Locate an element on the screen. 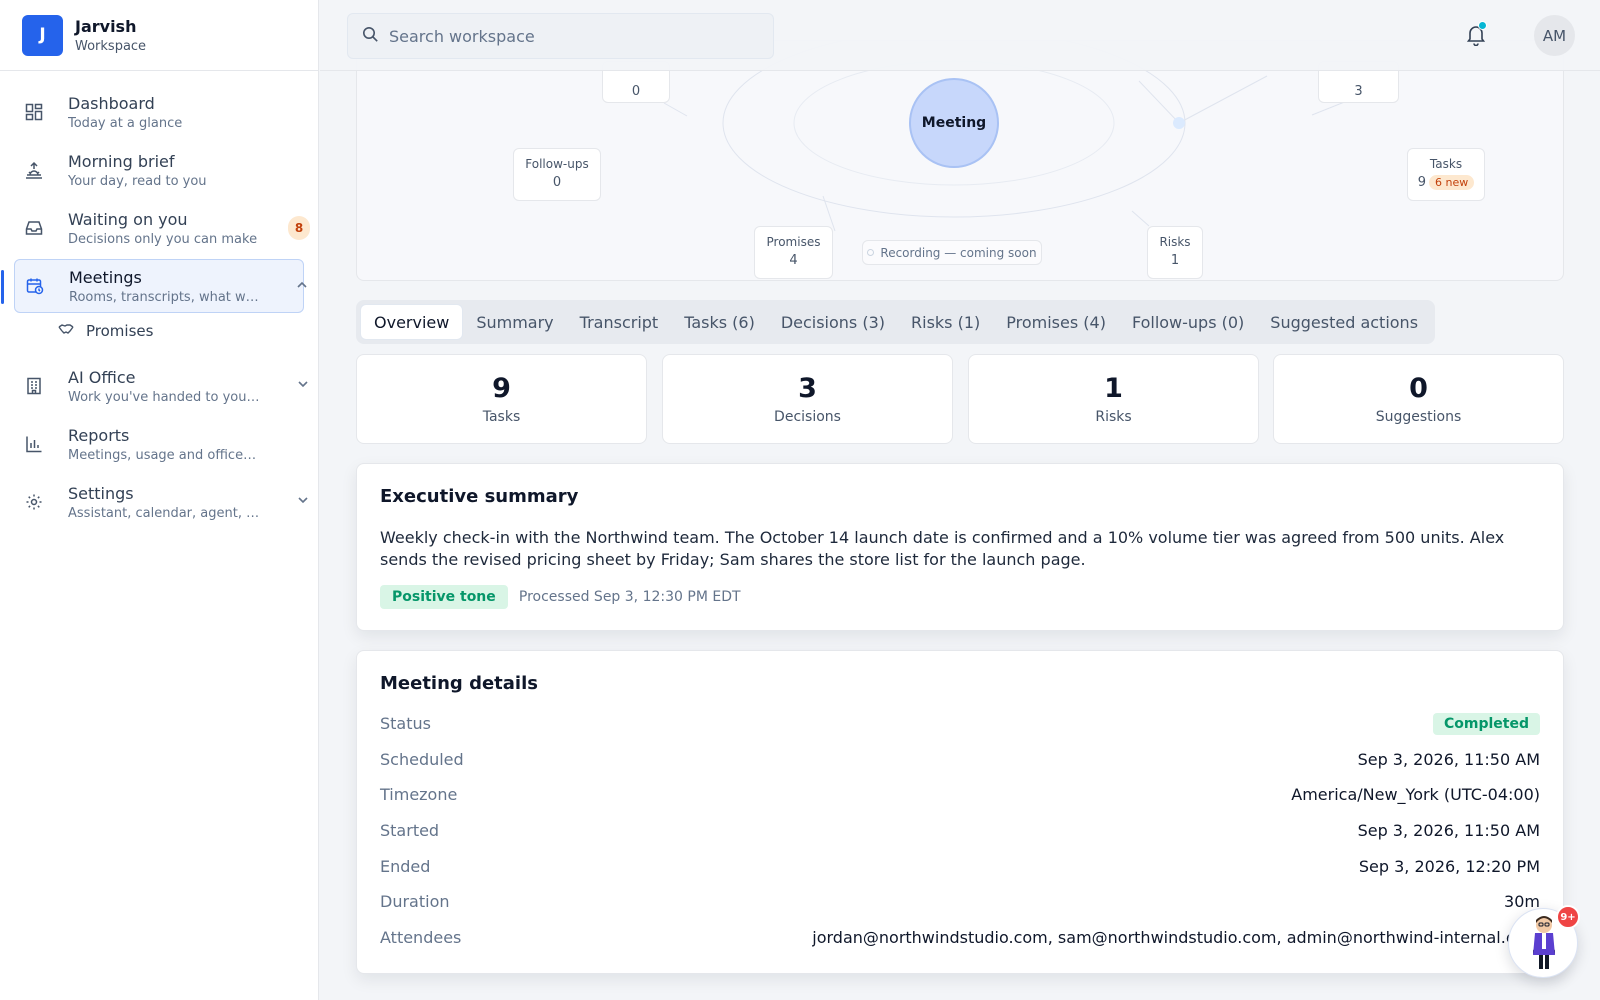  calendar-clock-icon is located at coordinates (35, 286).